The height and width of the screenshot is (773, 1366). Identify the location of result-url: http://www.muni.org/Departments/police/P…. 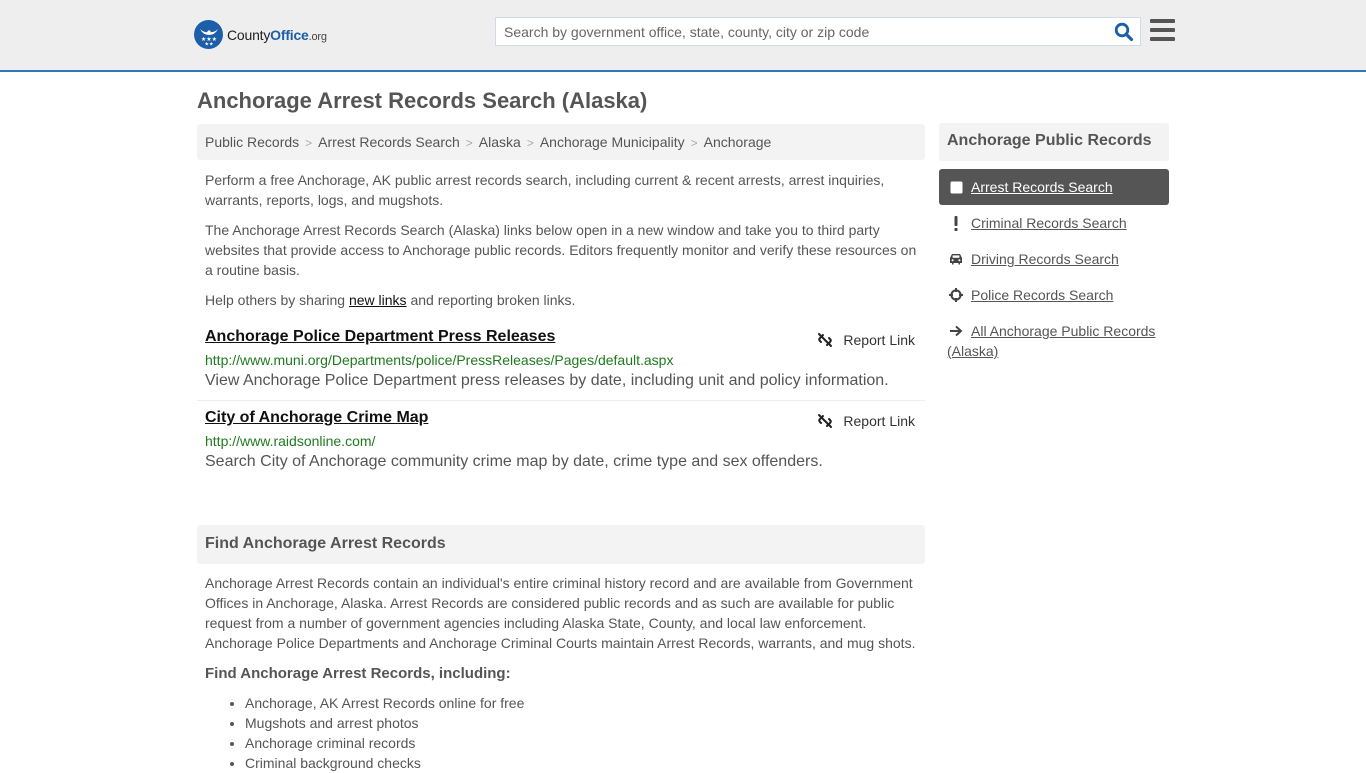
(561, 360).